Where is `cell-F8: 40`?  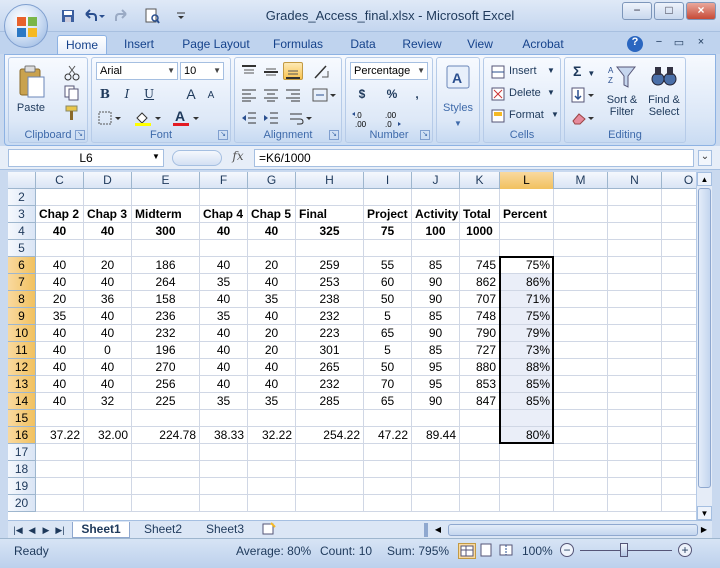 cell-F8: 40 is located at coordinates (224, 299).